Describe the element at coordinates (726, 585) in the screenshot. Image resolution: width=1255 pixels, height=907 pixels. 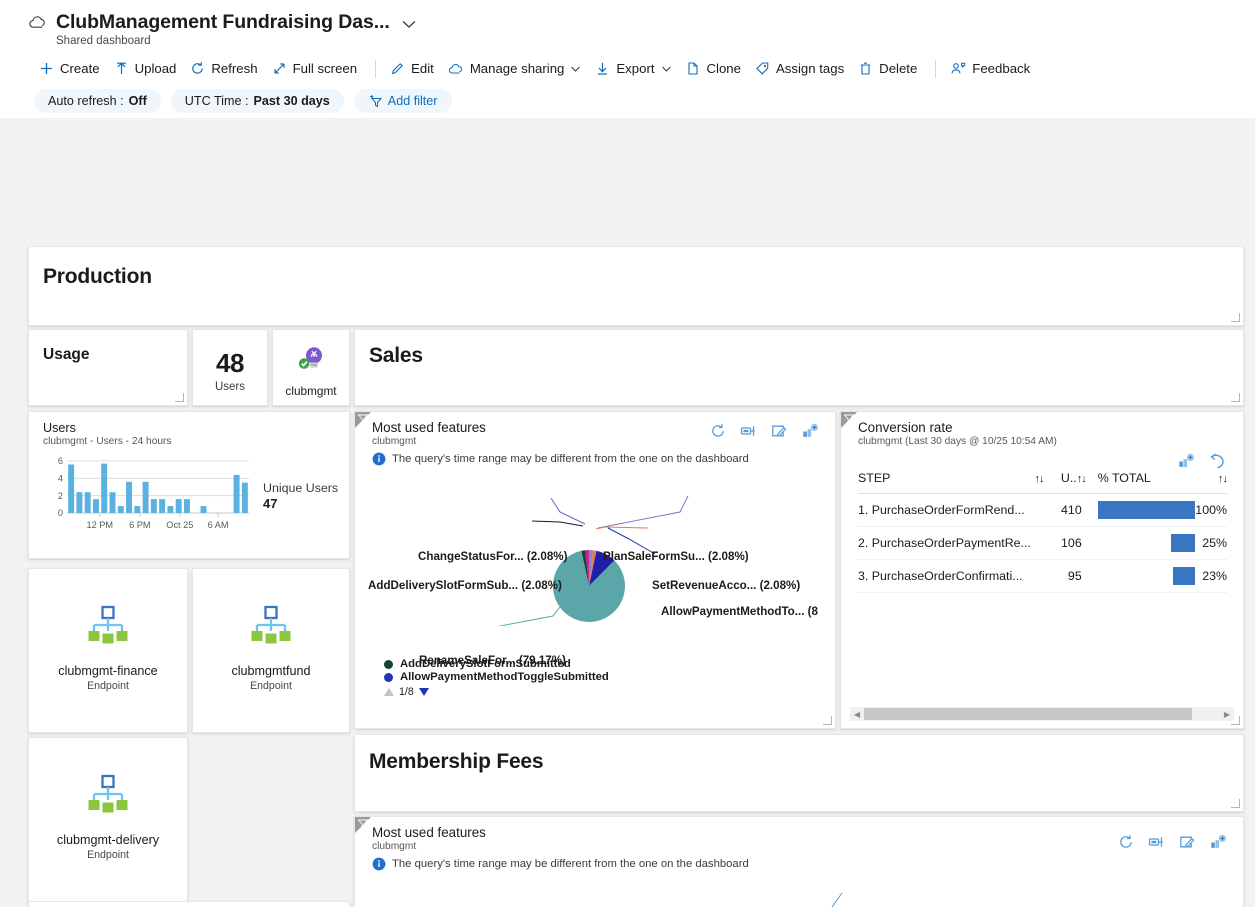
I see `pie-label-set-revenue: SetRevenueAcco... (2.08%)` at that location.